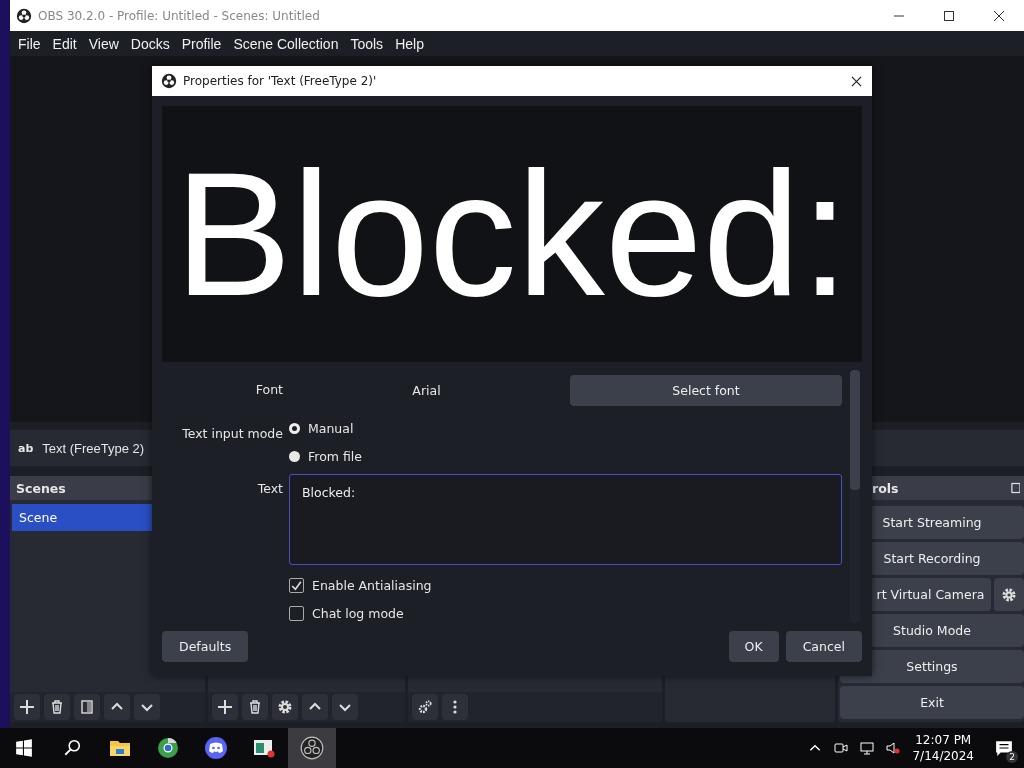  Describe the element at coordinates (943, 756) in the screenshot. I see `clock-date: 7/14/2024` at that location.